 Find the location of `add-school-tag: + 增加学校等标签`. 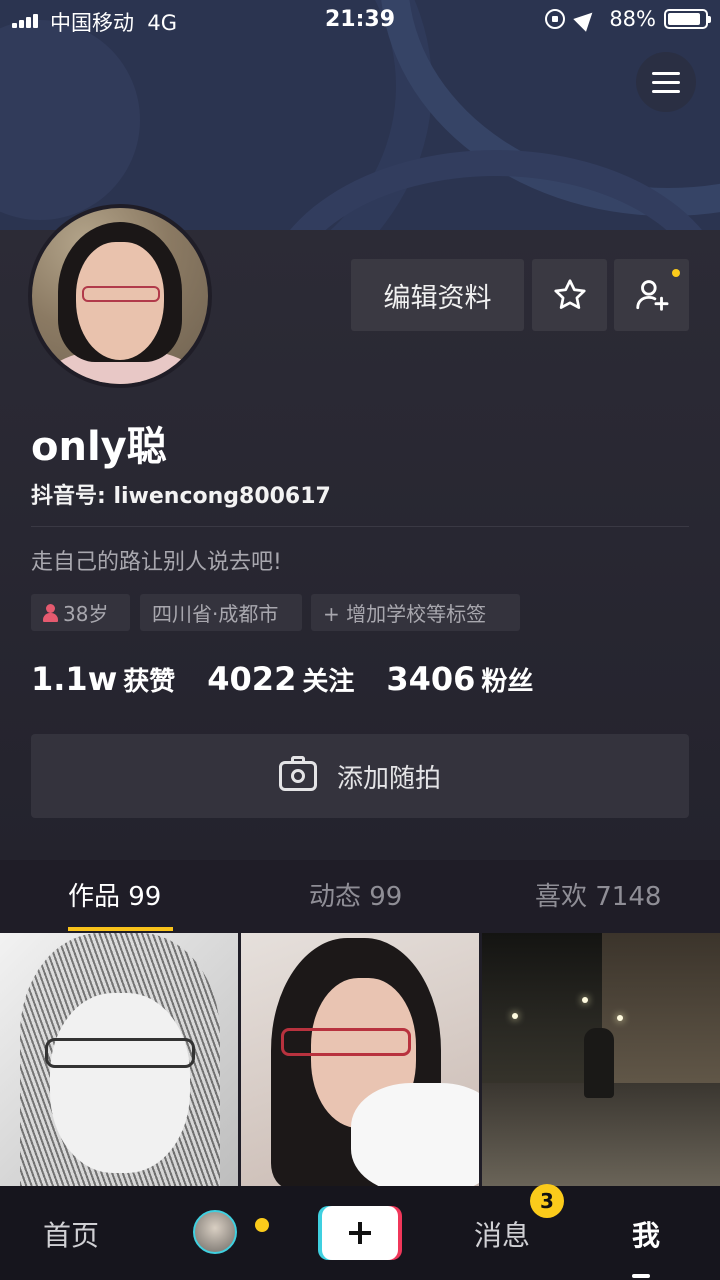

add-school-tag: + 增加学校等标签 is located at coordinates (415, 612).